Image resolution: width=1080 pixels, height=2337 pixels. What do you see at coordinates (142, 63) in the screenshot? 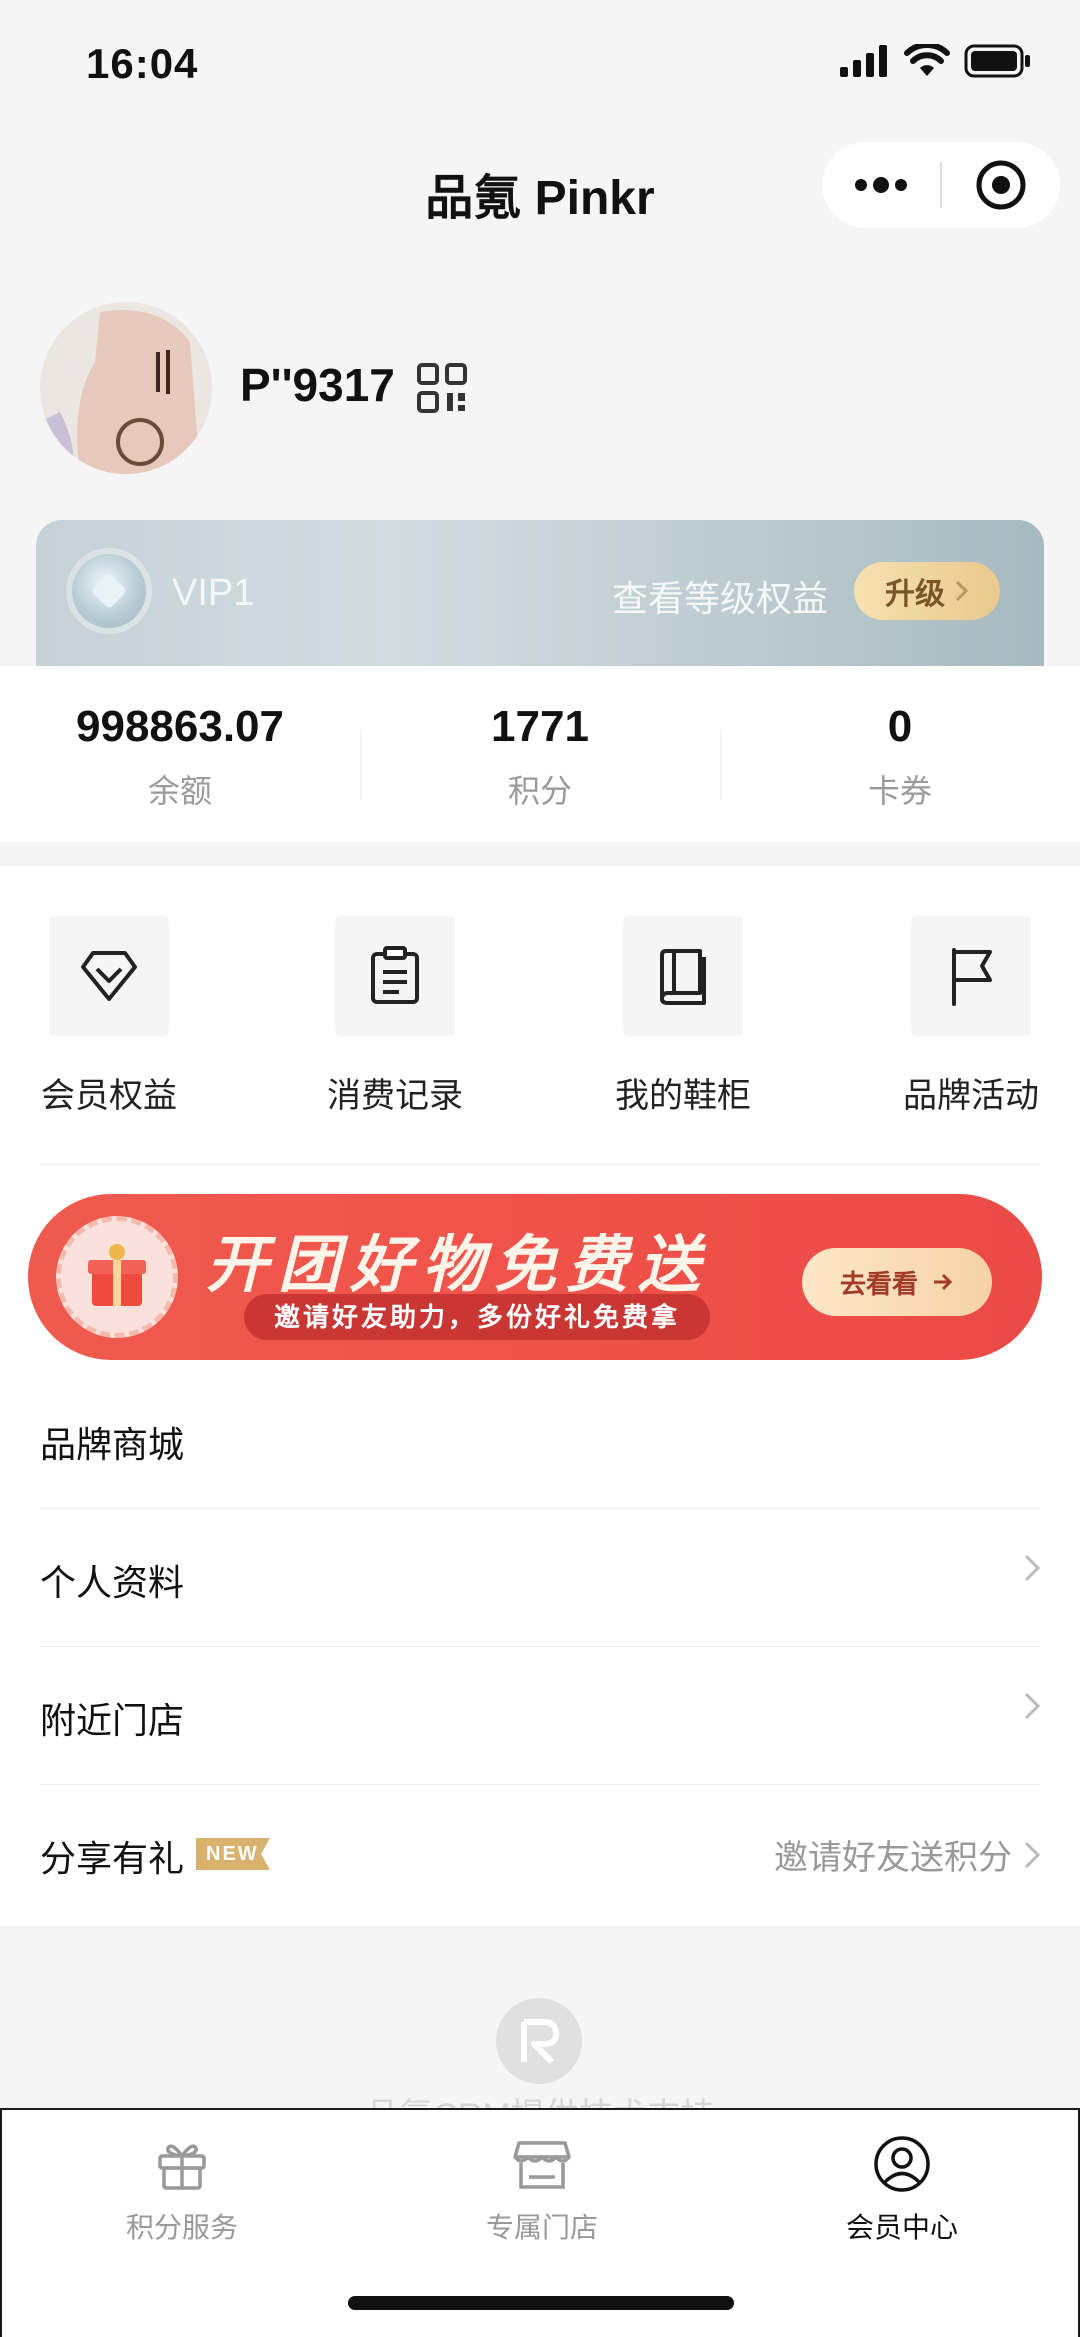
I see `status-time: 16:04` at bounding box center [142, 63].